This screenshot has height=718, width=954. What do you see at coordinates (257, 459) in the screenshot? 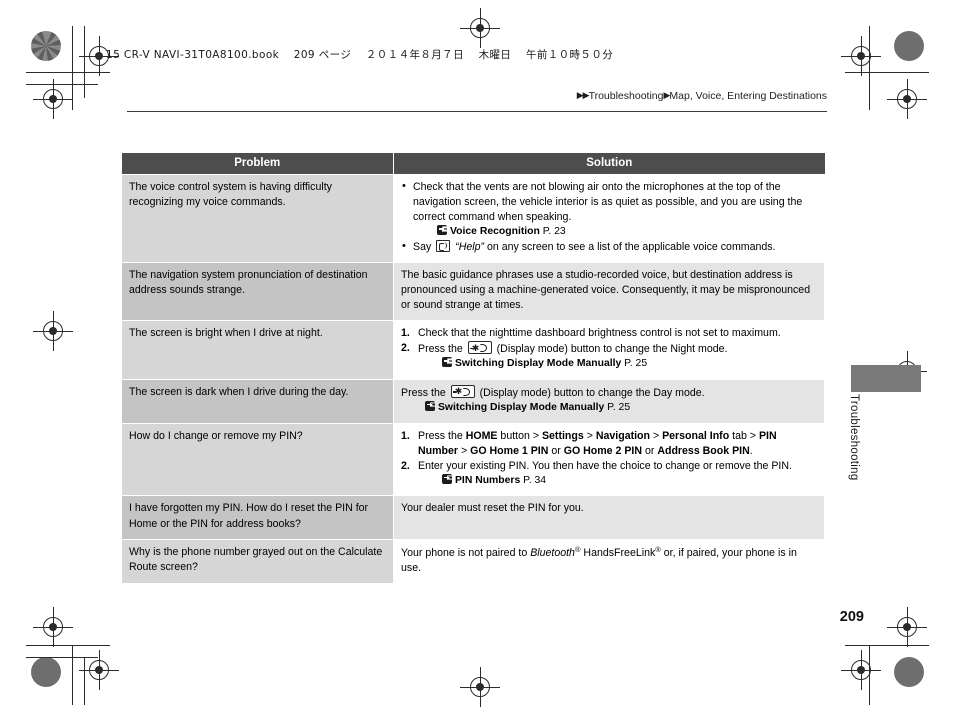
I see `problem-cell: How do I change or remove my PIN?` at bounding box center [257, 459].